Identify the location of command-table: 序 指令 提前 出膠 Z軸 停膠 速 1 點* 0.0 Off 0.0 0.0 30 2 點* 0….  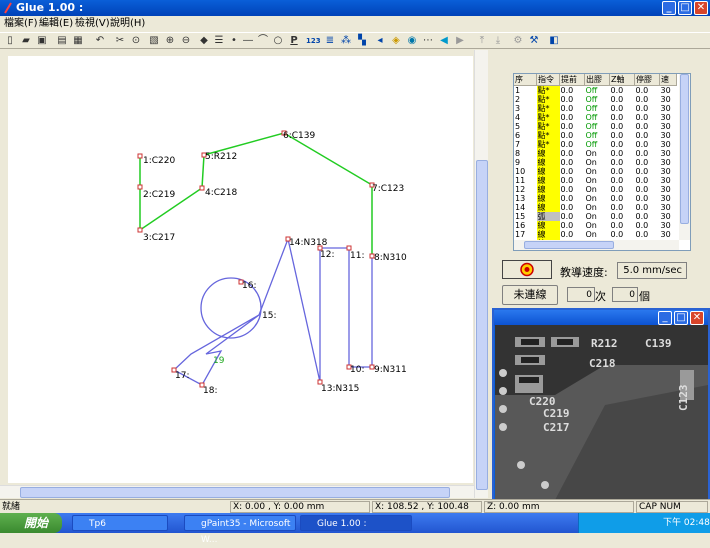
(602, 162).